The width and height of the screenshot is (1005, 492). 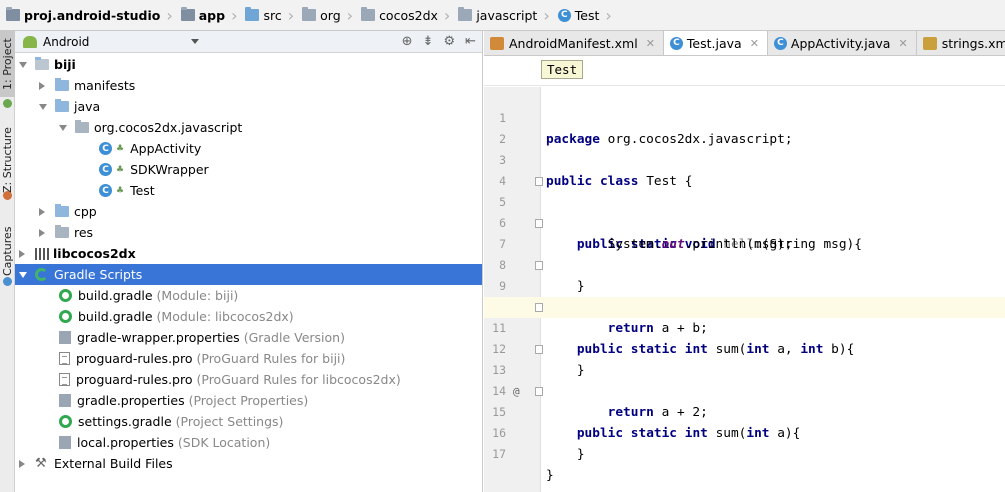 What do you see at coordinates (248, 295) in the screenshot?
I see `tree-item-build-gradle-biji: build.gradle (Module: biji)` at bounding box center [248, 295].